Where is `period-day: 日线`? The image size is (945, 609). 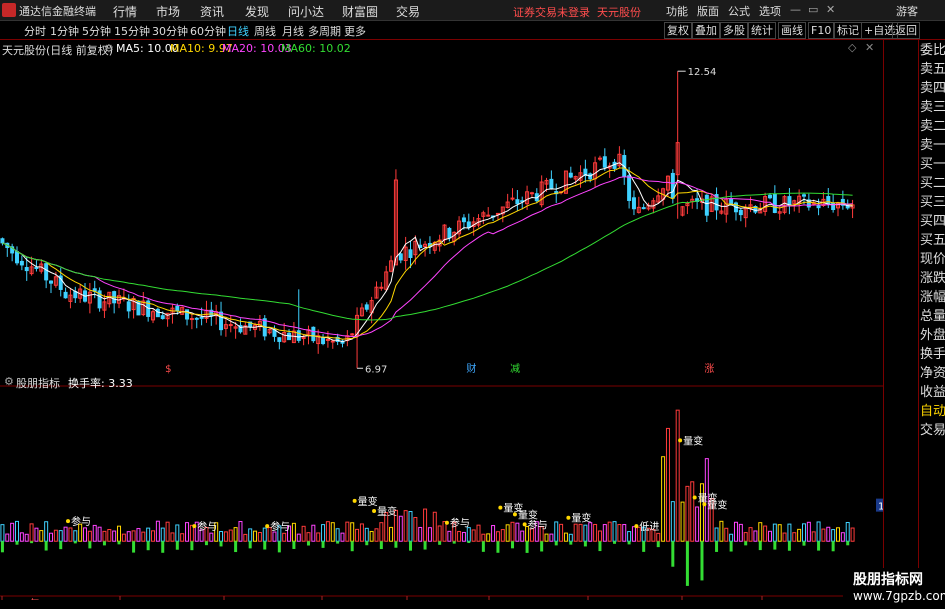
period-day: 日线 is located at coordinates (238, 31).